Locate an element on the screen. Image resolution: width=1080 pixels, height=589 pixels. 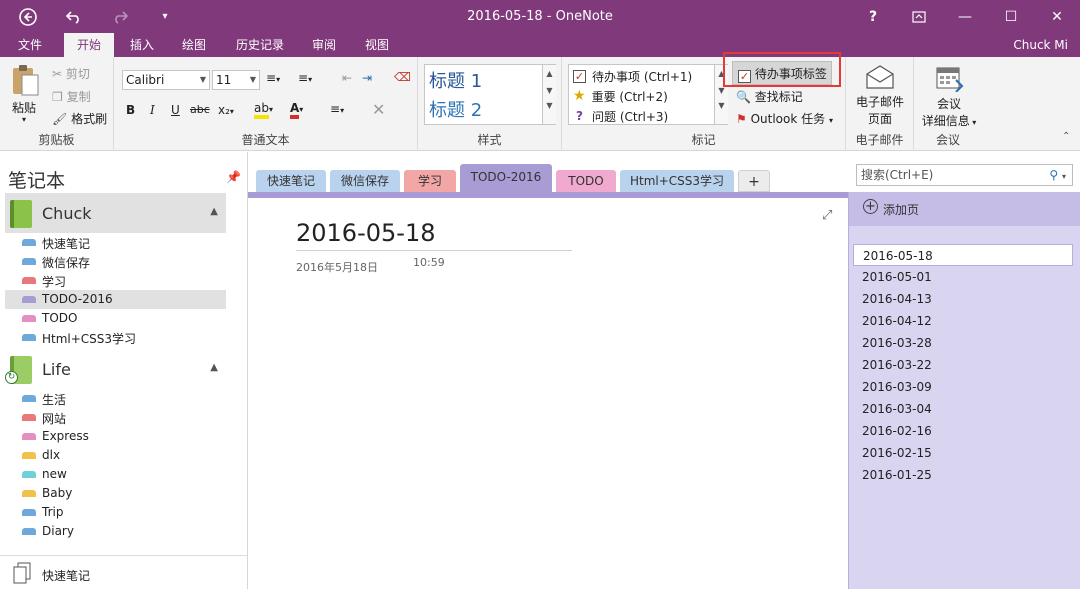
section-item: Html+CSS3学习 is located at coordinates (115, 337).